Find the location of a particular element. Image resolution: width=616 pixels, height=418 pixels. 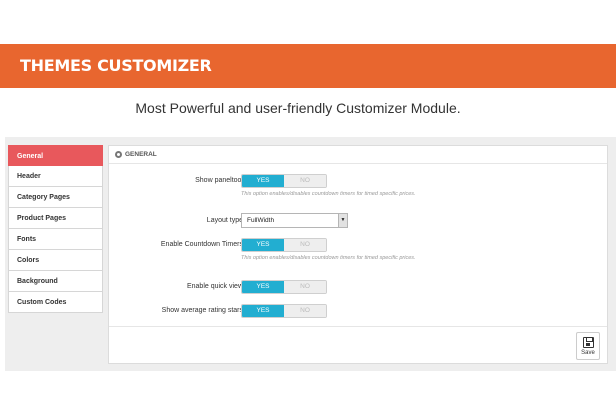

floppy-disk-icon is located at coordinates (588, 342).